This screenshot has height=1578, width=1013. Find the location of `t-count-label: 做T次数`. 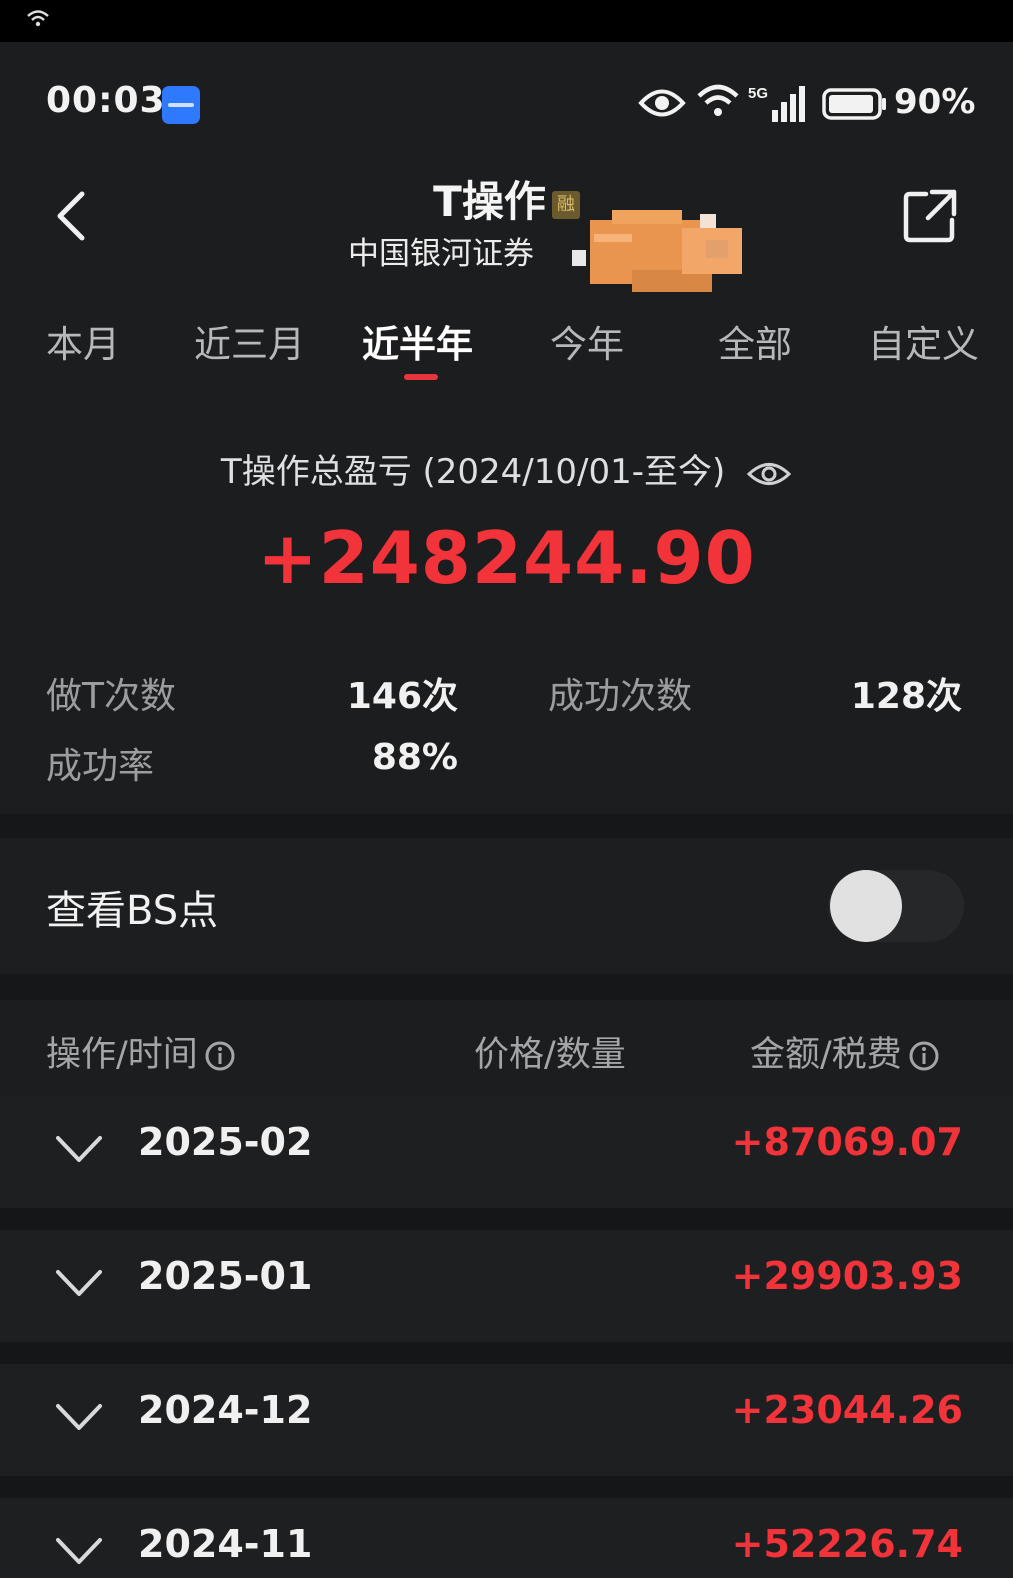

t-count-label: 做T次数 is located at coordinates (111, 696).